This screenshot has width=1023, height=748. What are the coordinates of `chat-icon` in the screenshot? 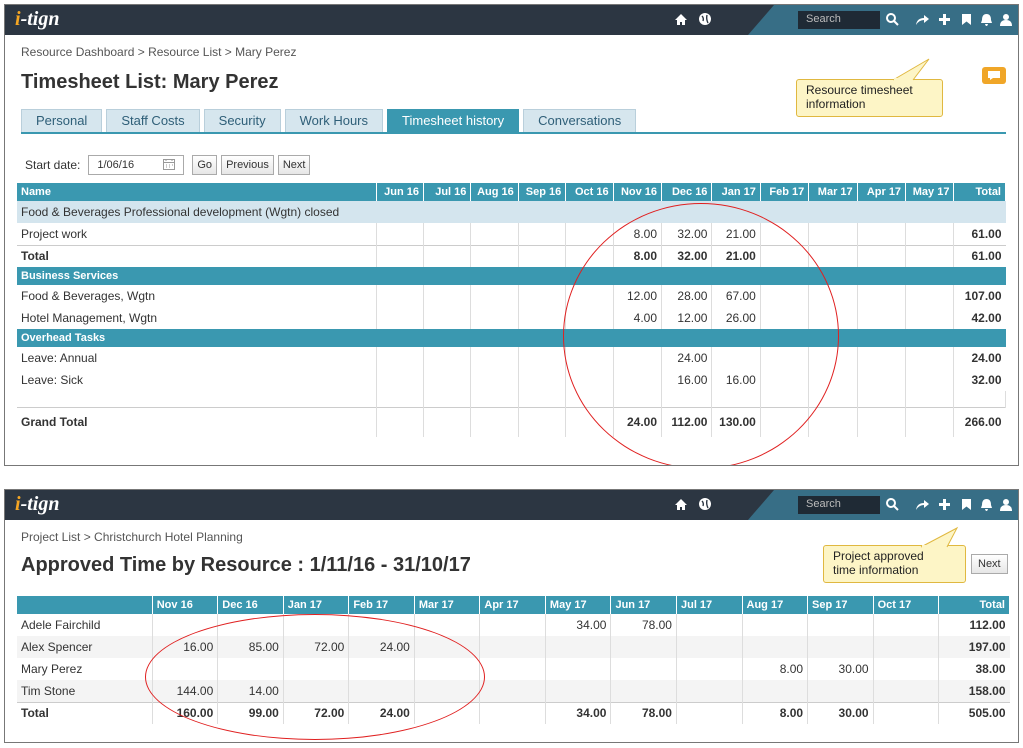 It's located at (994, 75).